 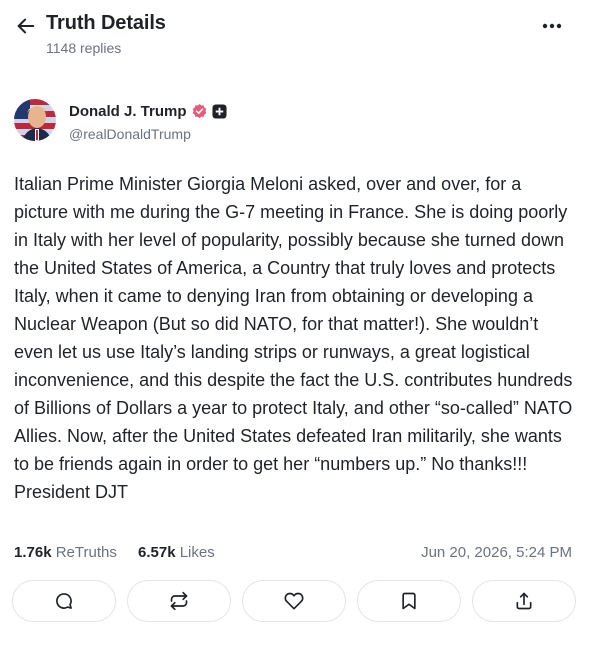 I want to click on likes-count: 6.57k, so click(x=157, y=552).